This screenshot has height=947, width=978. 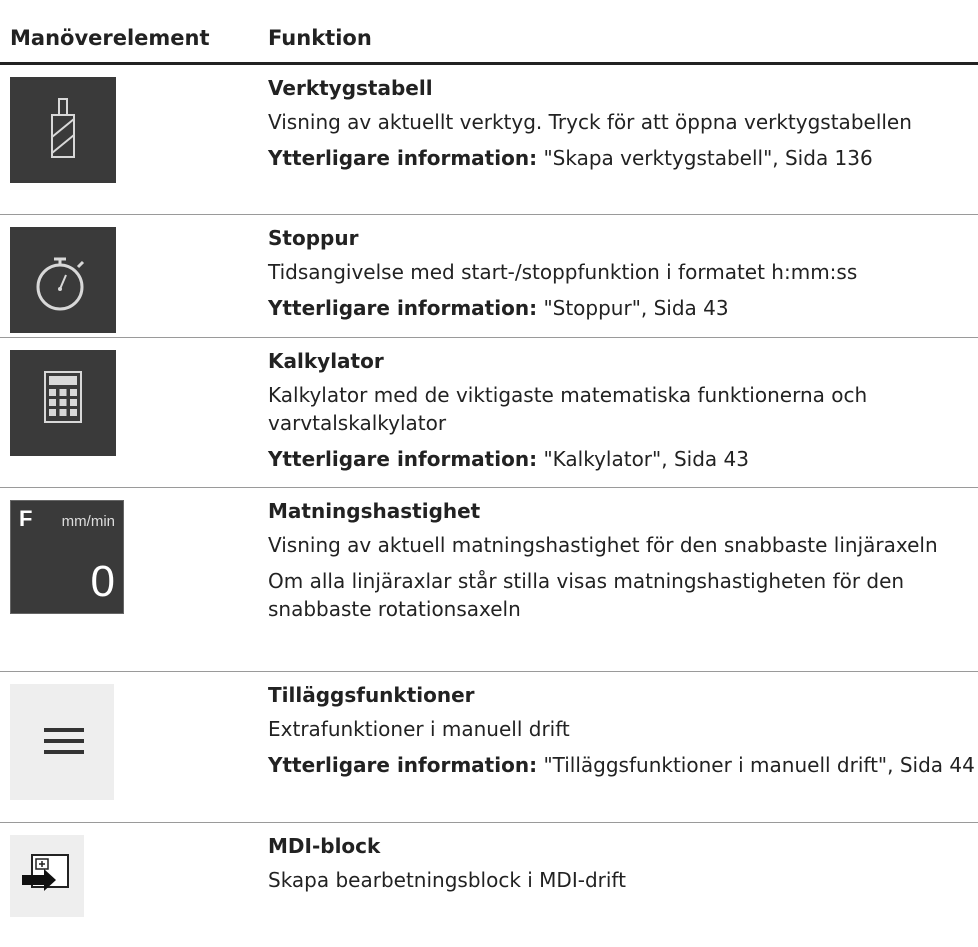 What do you see at coordinates (63, 280) in the screenshot?
I see `stopwatch-icon` at bounding box center [63, 280].